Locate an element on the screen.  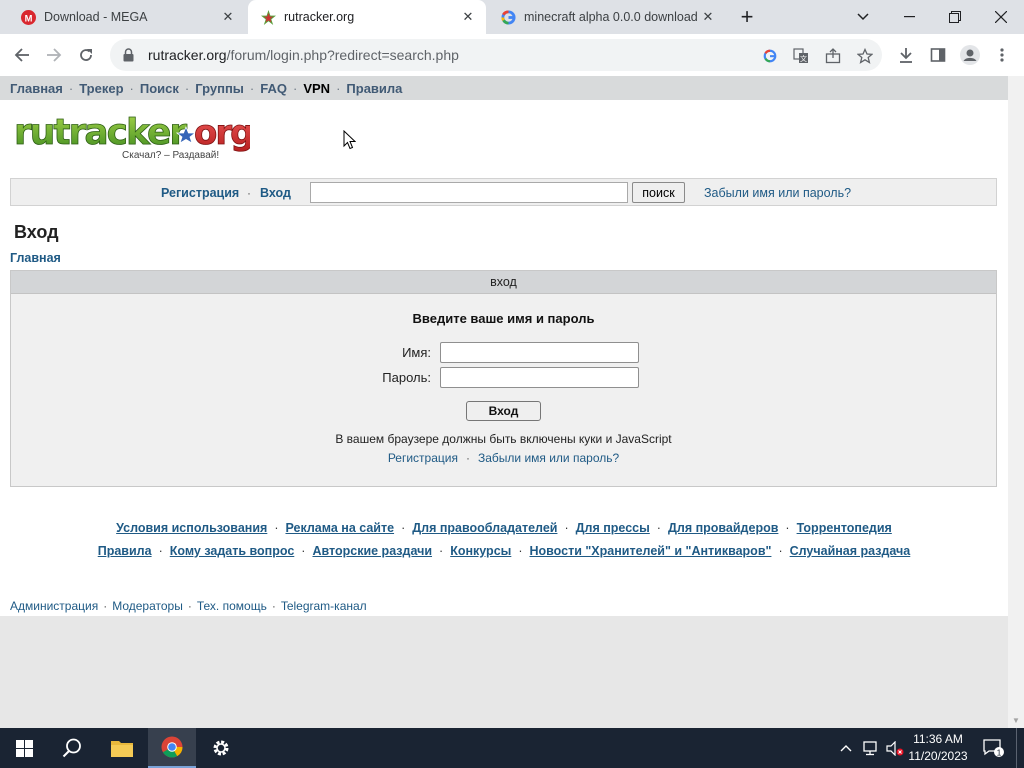
nav-search: Поиск is located at coordinates (159, 88).